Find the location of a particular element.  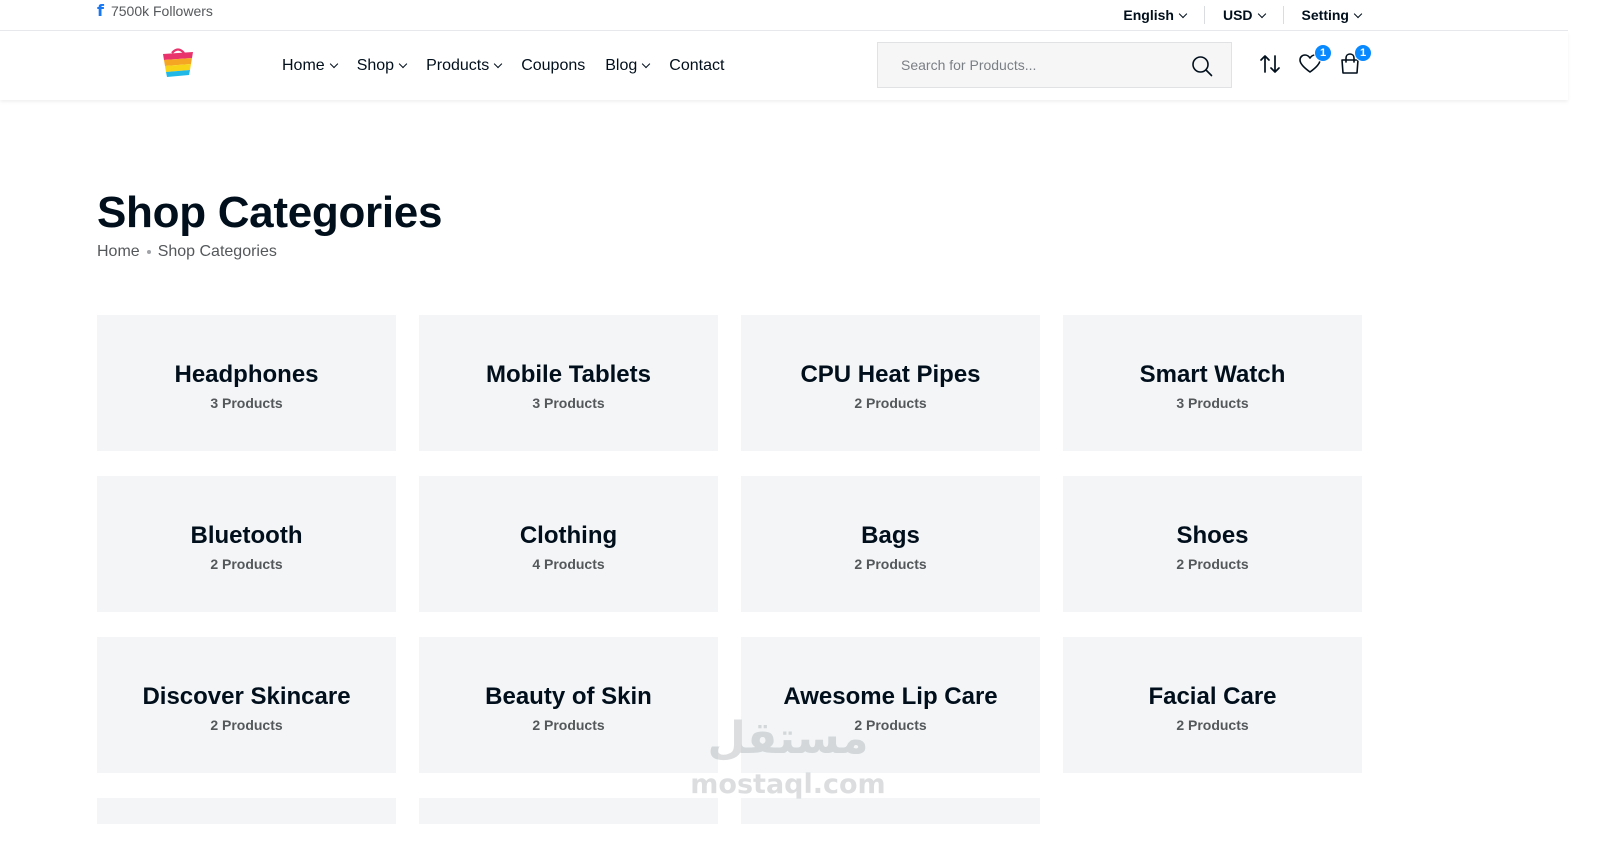

nav-item-blog: Blog is located at coordinates (628, 65).